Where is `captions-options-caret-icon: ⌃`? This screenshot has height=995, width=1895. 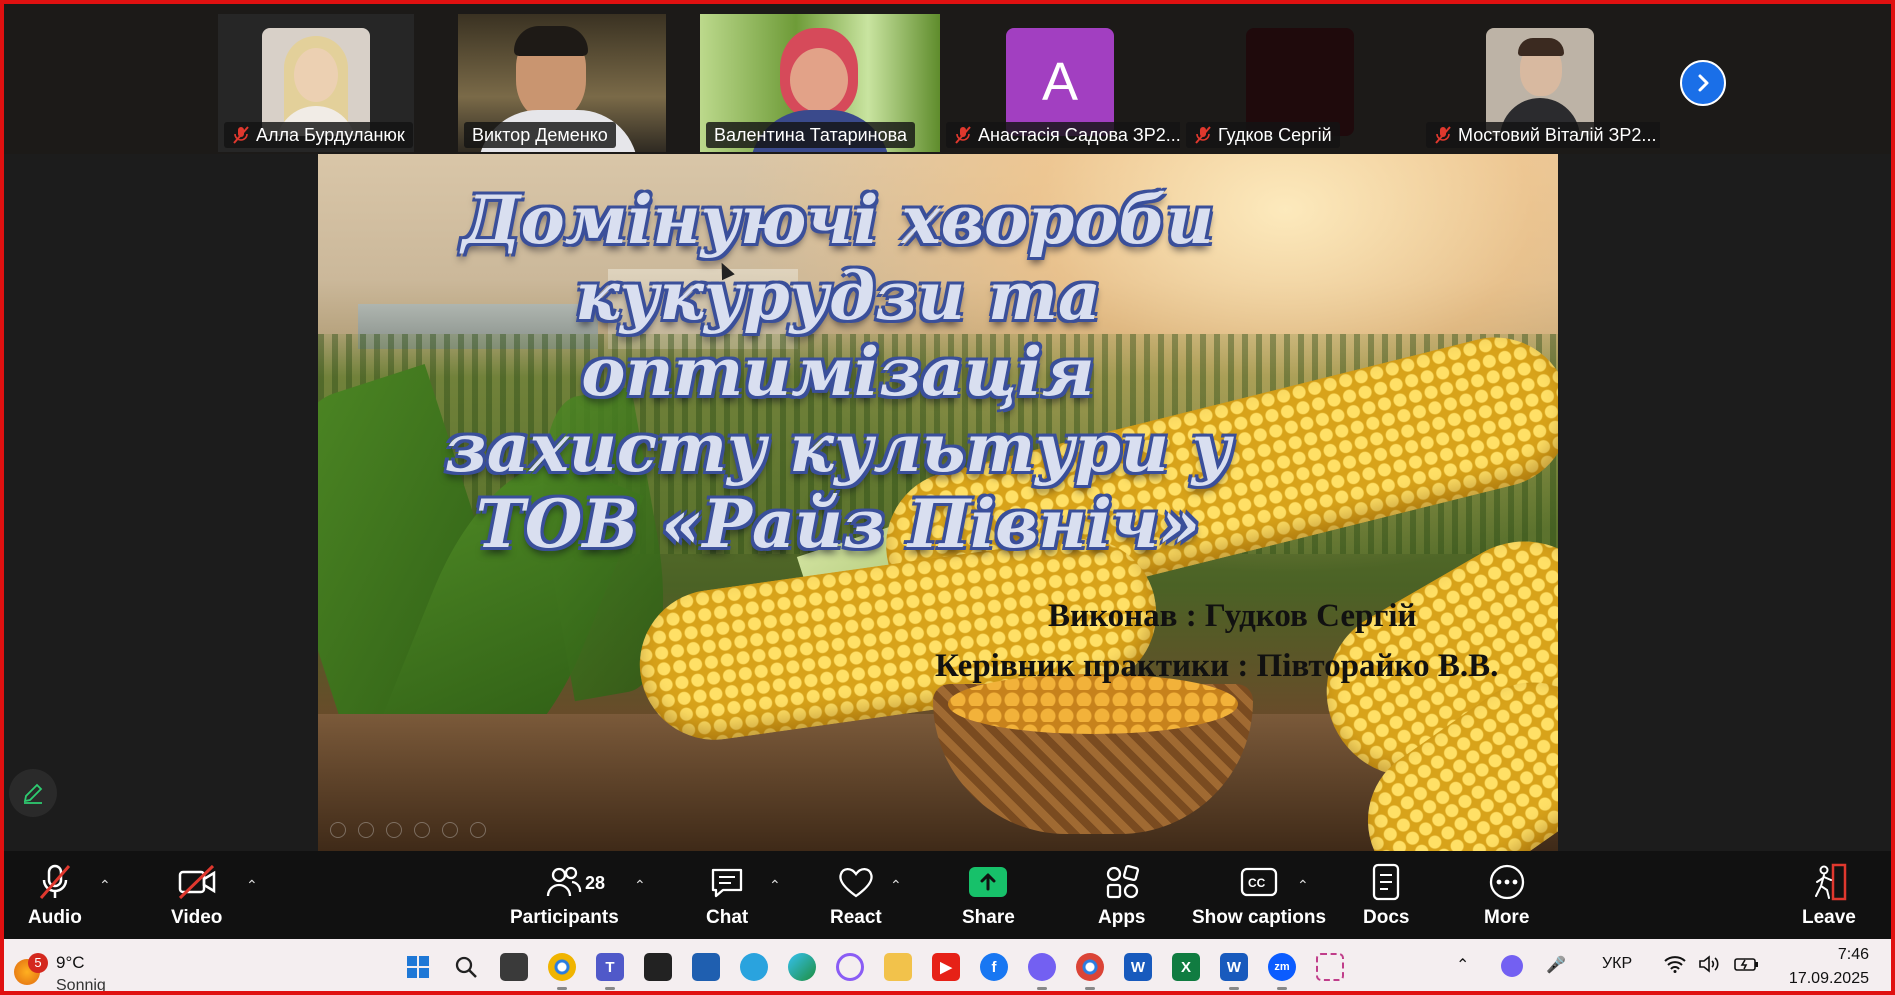 captions-options-caret-icon: ⌃ is located at coordinates (1303, 885).